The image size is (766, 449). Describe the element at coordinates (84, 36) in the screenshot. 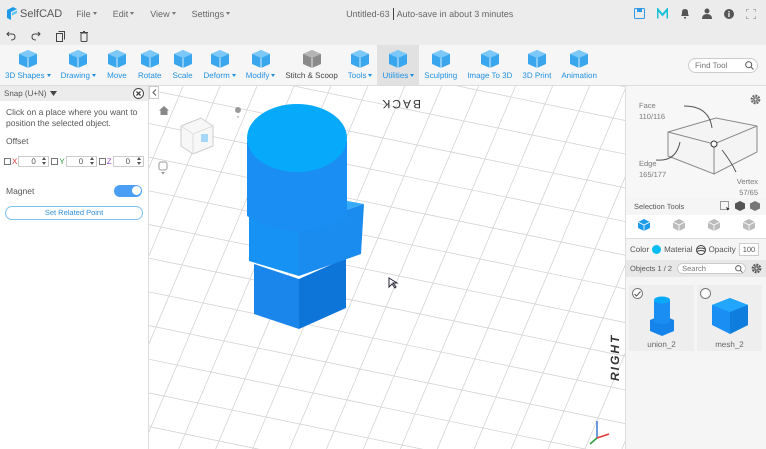

I see `trash-icon` at that location.